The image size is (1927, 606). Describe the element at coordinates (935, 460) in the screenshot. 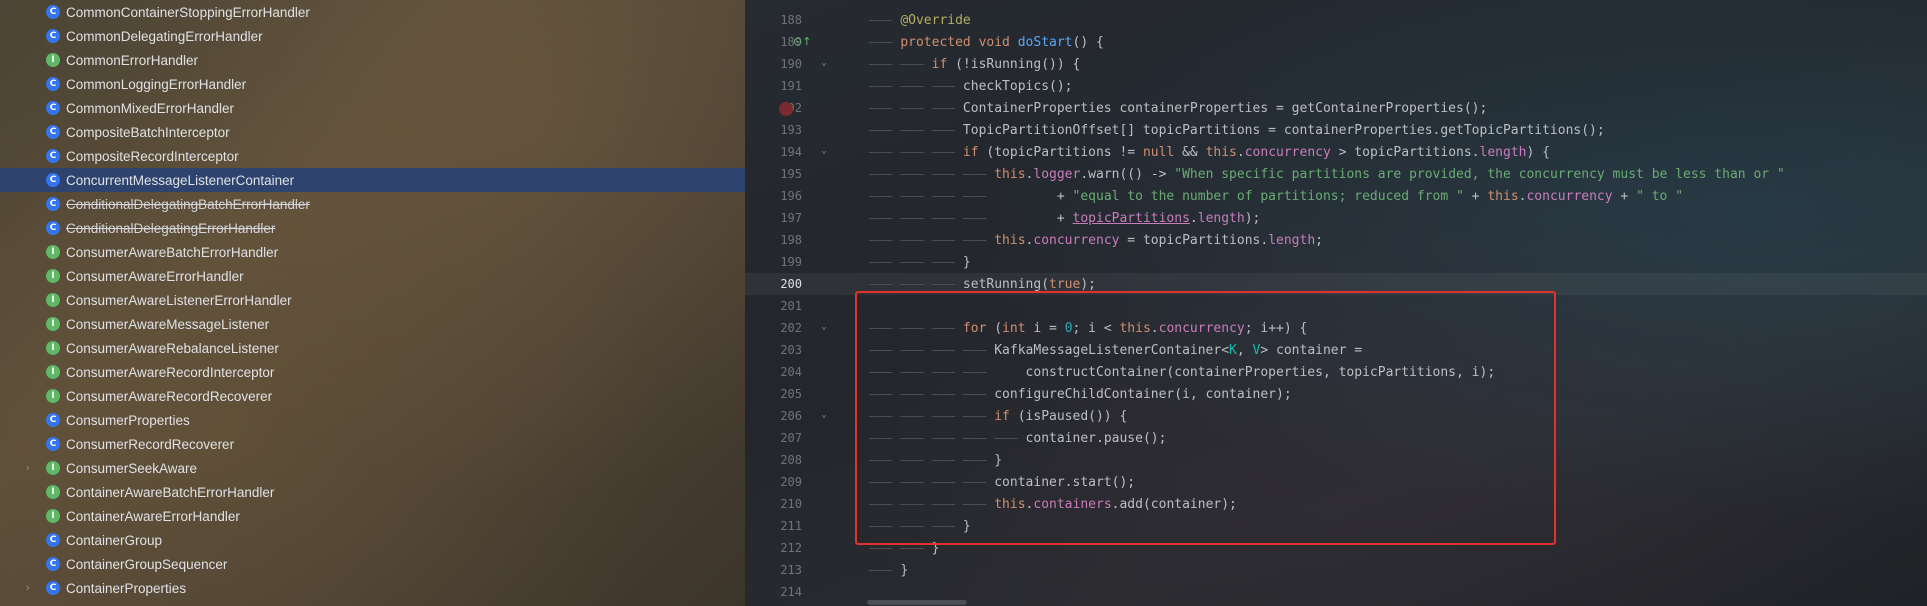

I see `code-text: ——— ——— ——— ——— }` at that location.